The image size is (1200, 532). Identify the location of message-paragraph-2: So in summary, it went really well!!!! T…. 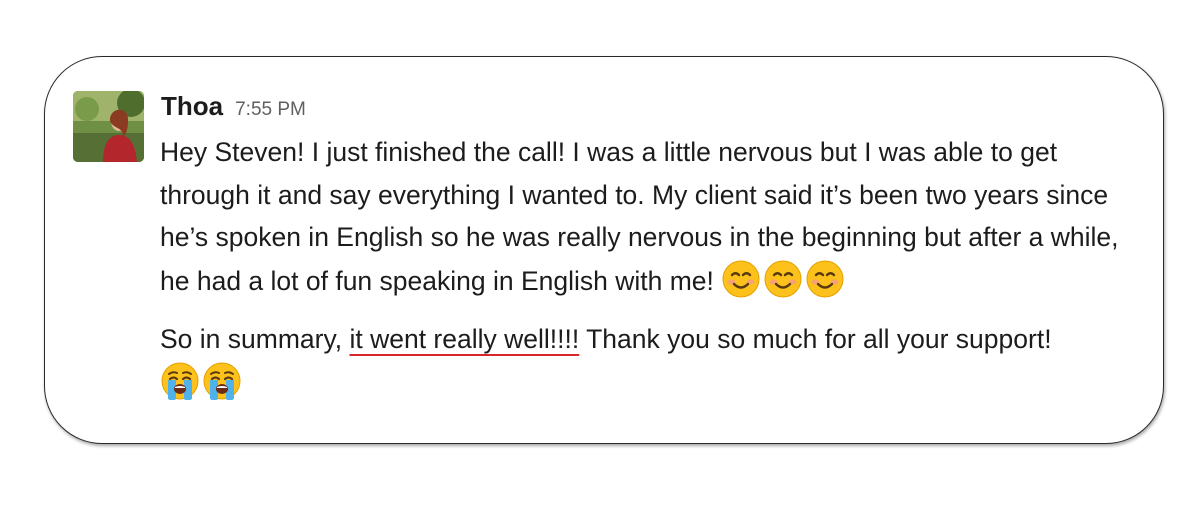
(655, 361).